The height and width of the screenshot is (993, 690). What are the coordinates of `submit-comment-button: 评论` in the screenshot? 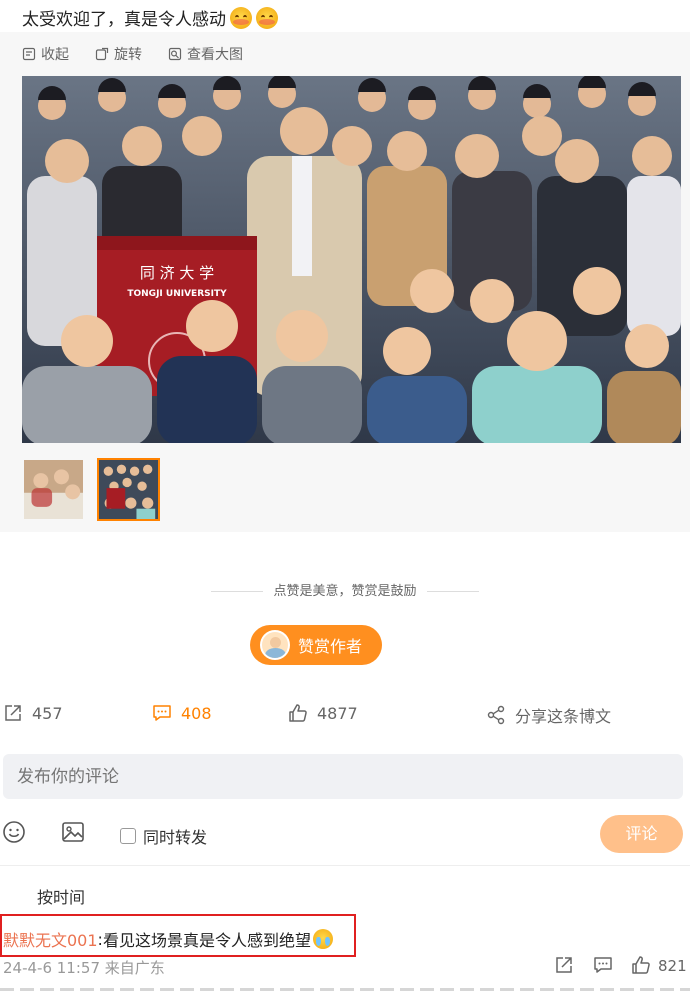 It's located at (641, 834).